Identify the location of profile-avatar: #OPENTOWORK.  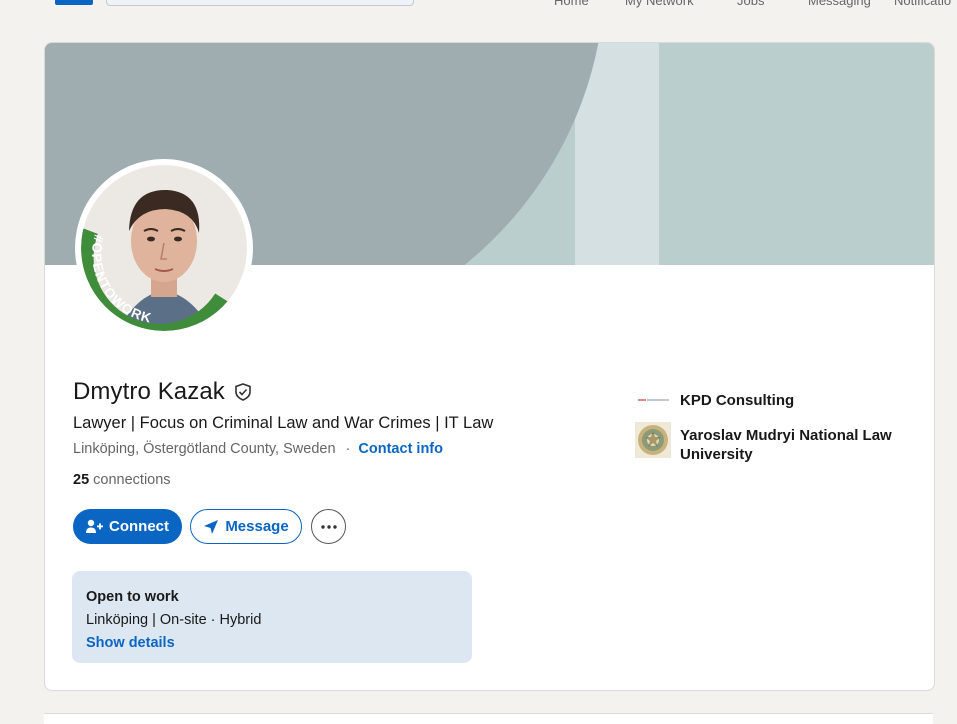
(164, 248).